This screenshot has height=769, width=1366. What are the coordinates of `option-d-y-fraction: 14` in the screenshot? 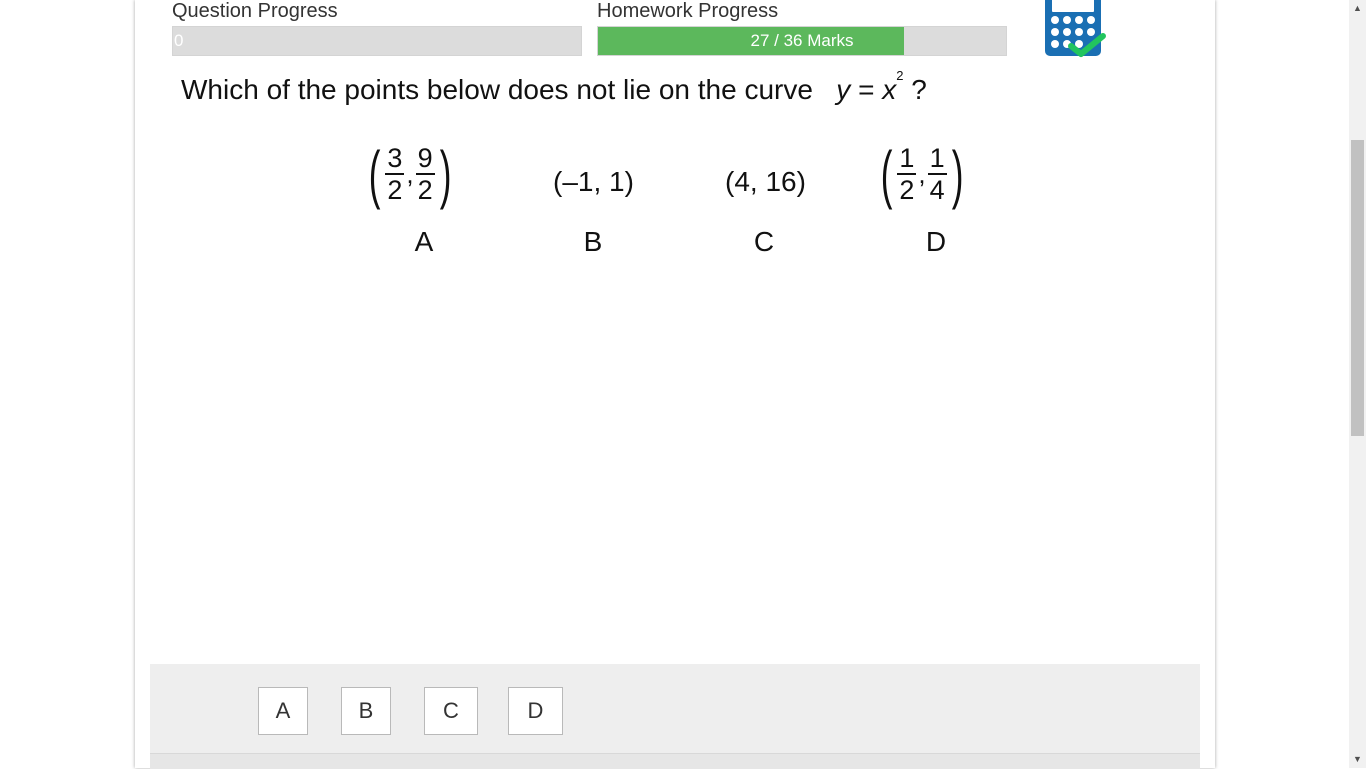 It's located at (937, 174).